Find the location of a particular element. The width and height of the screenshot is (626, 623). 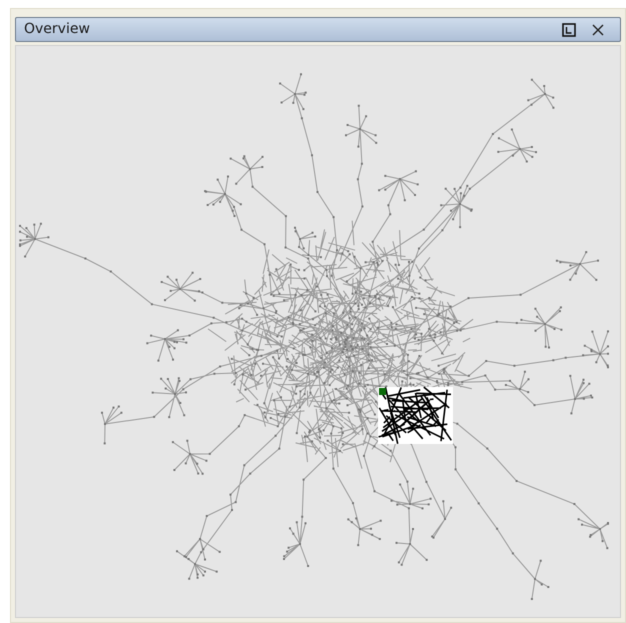

panel-title: Overview is located at coordinates (57, 29).